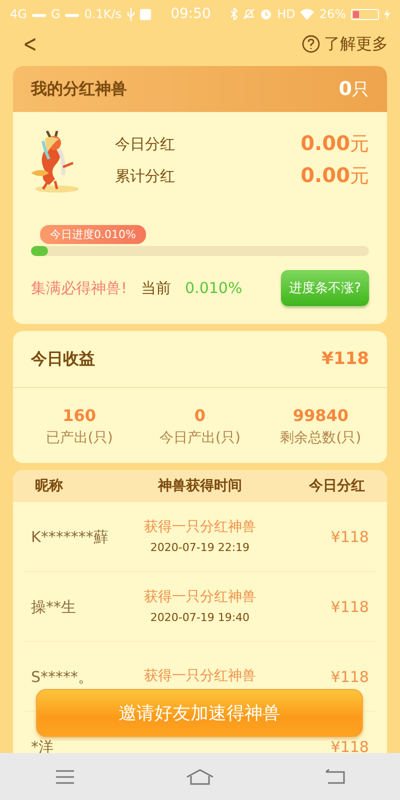  Describe the element at coordinates (54, 607) in the screenshot. I see `nickname-cell-text: 操**生` at that location.